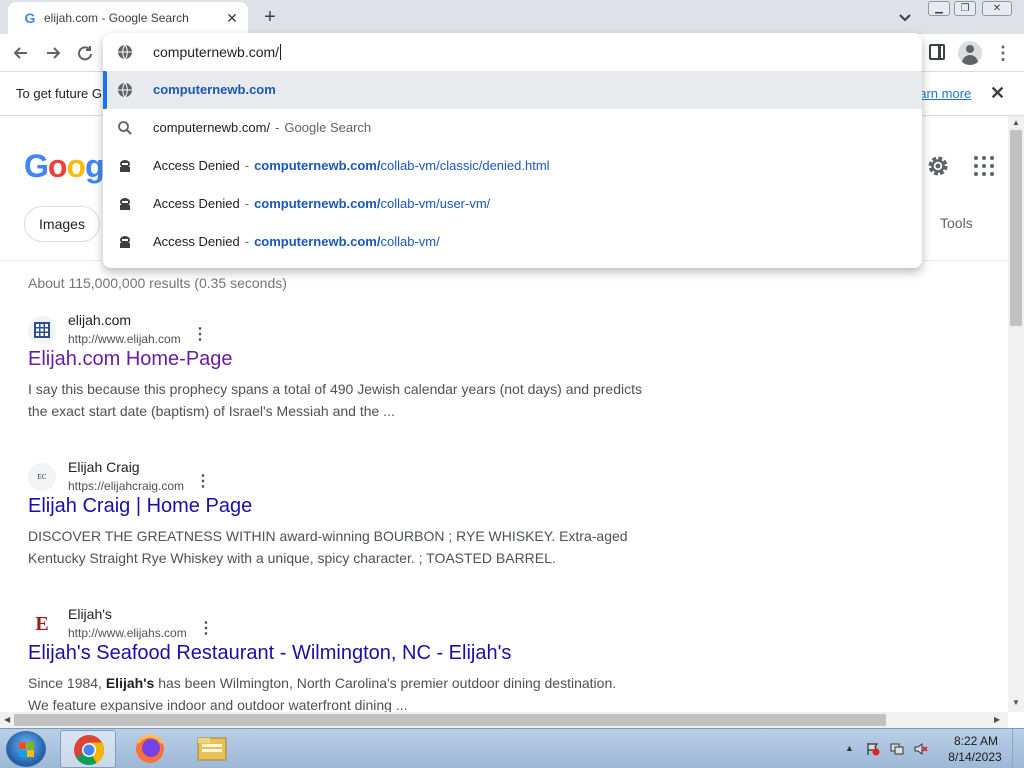  Describe the element at coordinates (157, 283) in the screenshot. I see `result-stats: About 115,000,000 results (0.35 seconds)` at that location.